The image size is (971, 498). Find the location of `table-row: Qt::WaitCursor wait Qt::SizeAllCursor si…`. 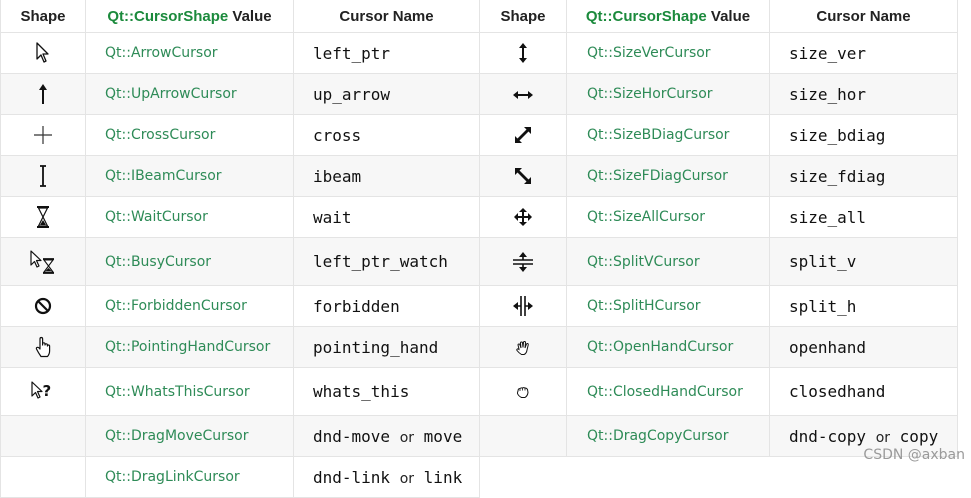

table-row: Qt::WaitCursor wait Qt::SizeAllCursor si… is located at coordinates (479, 217).